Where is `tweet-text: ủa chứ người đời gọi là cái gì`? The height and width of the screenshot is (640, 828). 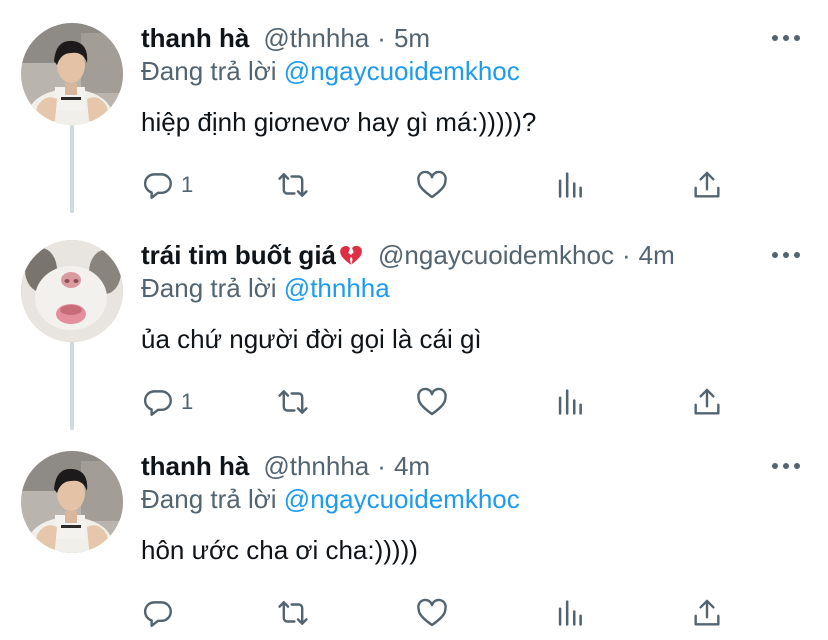
tweet-text: ủa chứ người đời gọi là cái gì is located at coordinates (311, 339).